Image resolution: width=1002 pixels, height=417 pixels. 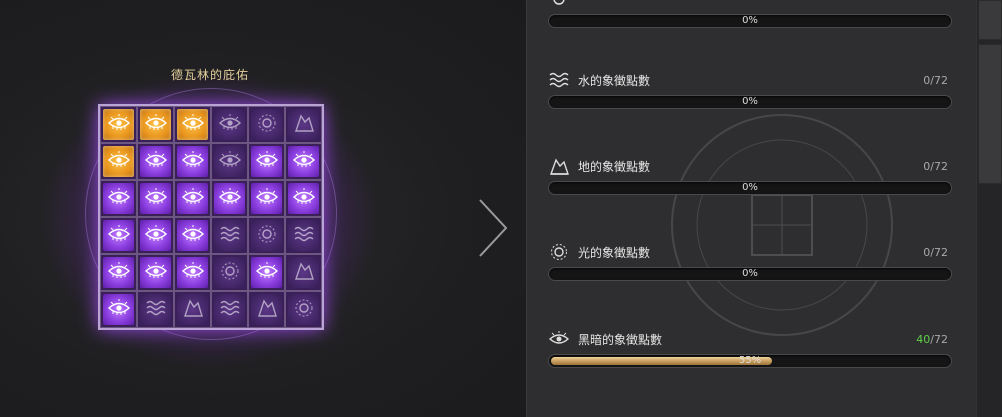 I want to click on stat-row-earth: 地的象徵點數 0/72 0%, so click(x=750, y=175).